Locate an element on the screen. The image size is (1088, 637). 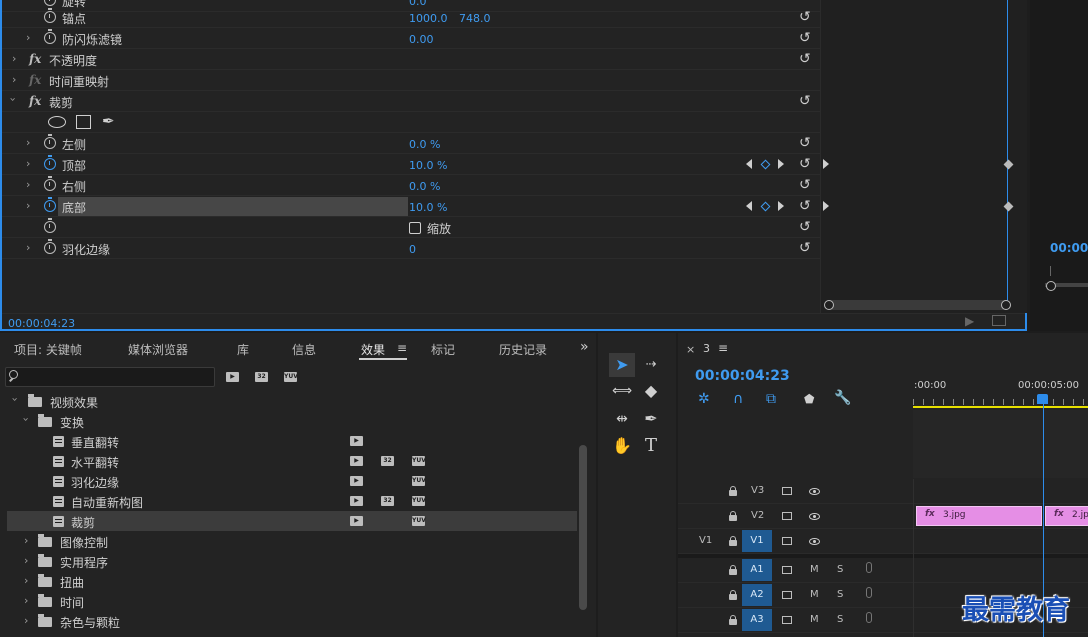
tab-history: 历史记录 is located at coordinates (523, 349).